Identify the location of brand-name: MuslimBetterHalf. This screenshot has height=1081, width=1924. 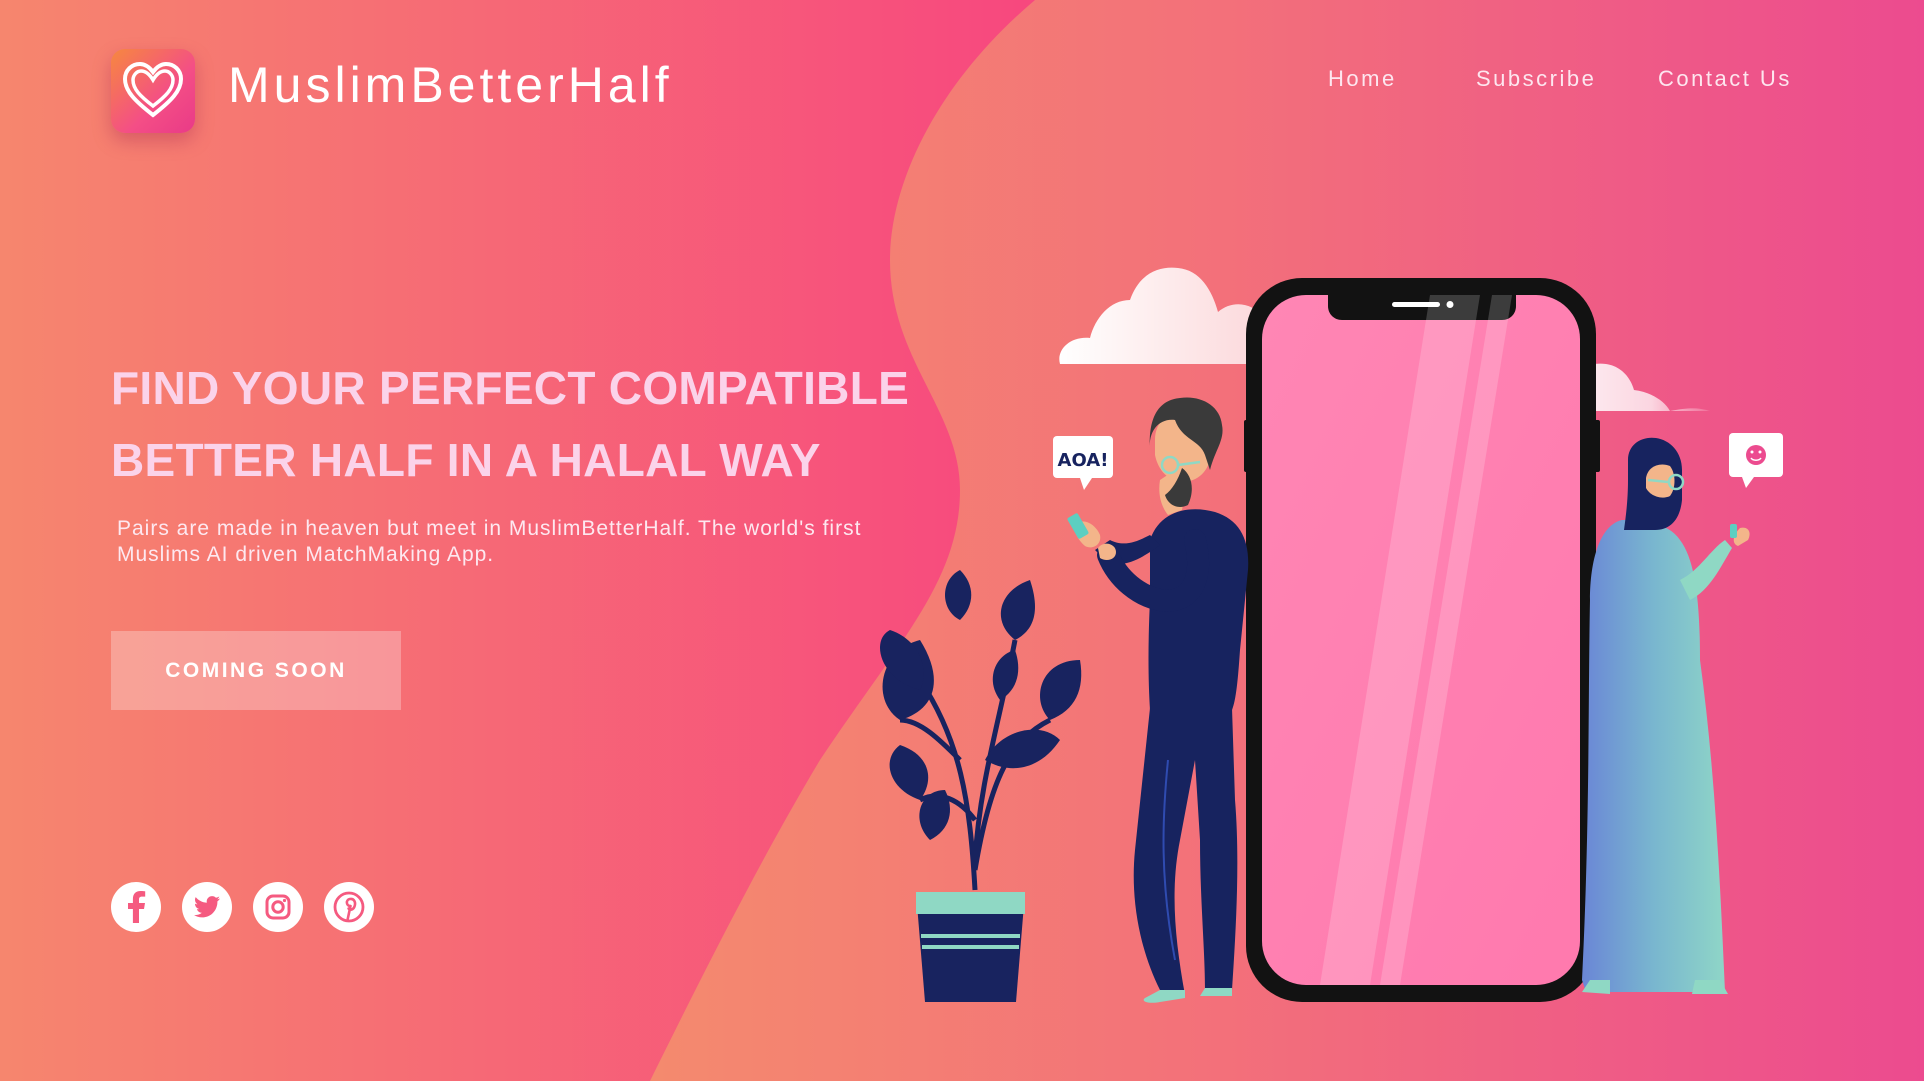
(450, 85).